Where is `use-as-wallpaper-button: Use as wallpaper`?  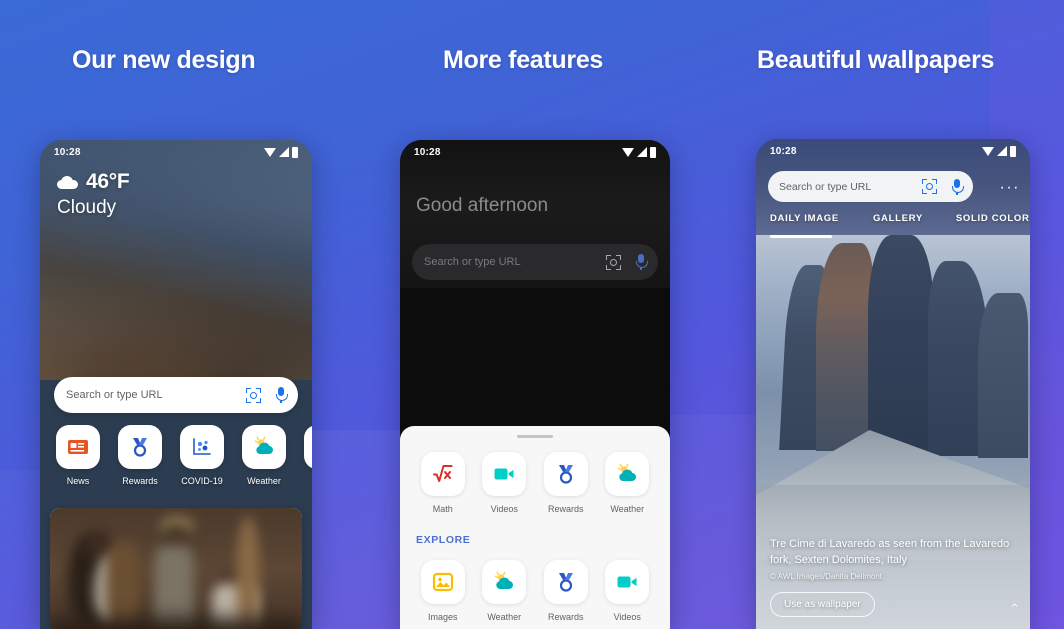
use-as-wallpaper-button: Use as wallpaper is located at coordinates (822, 604).